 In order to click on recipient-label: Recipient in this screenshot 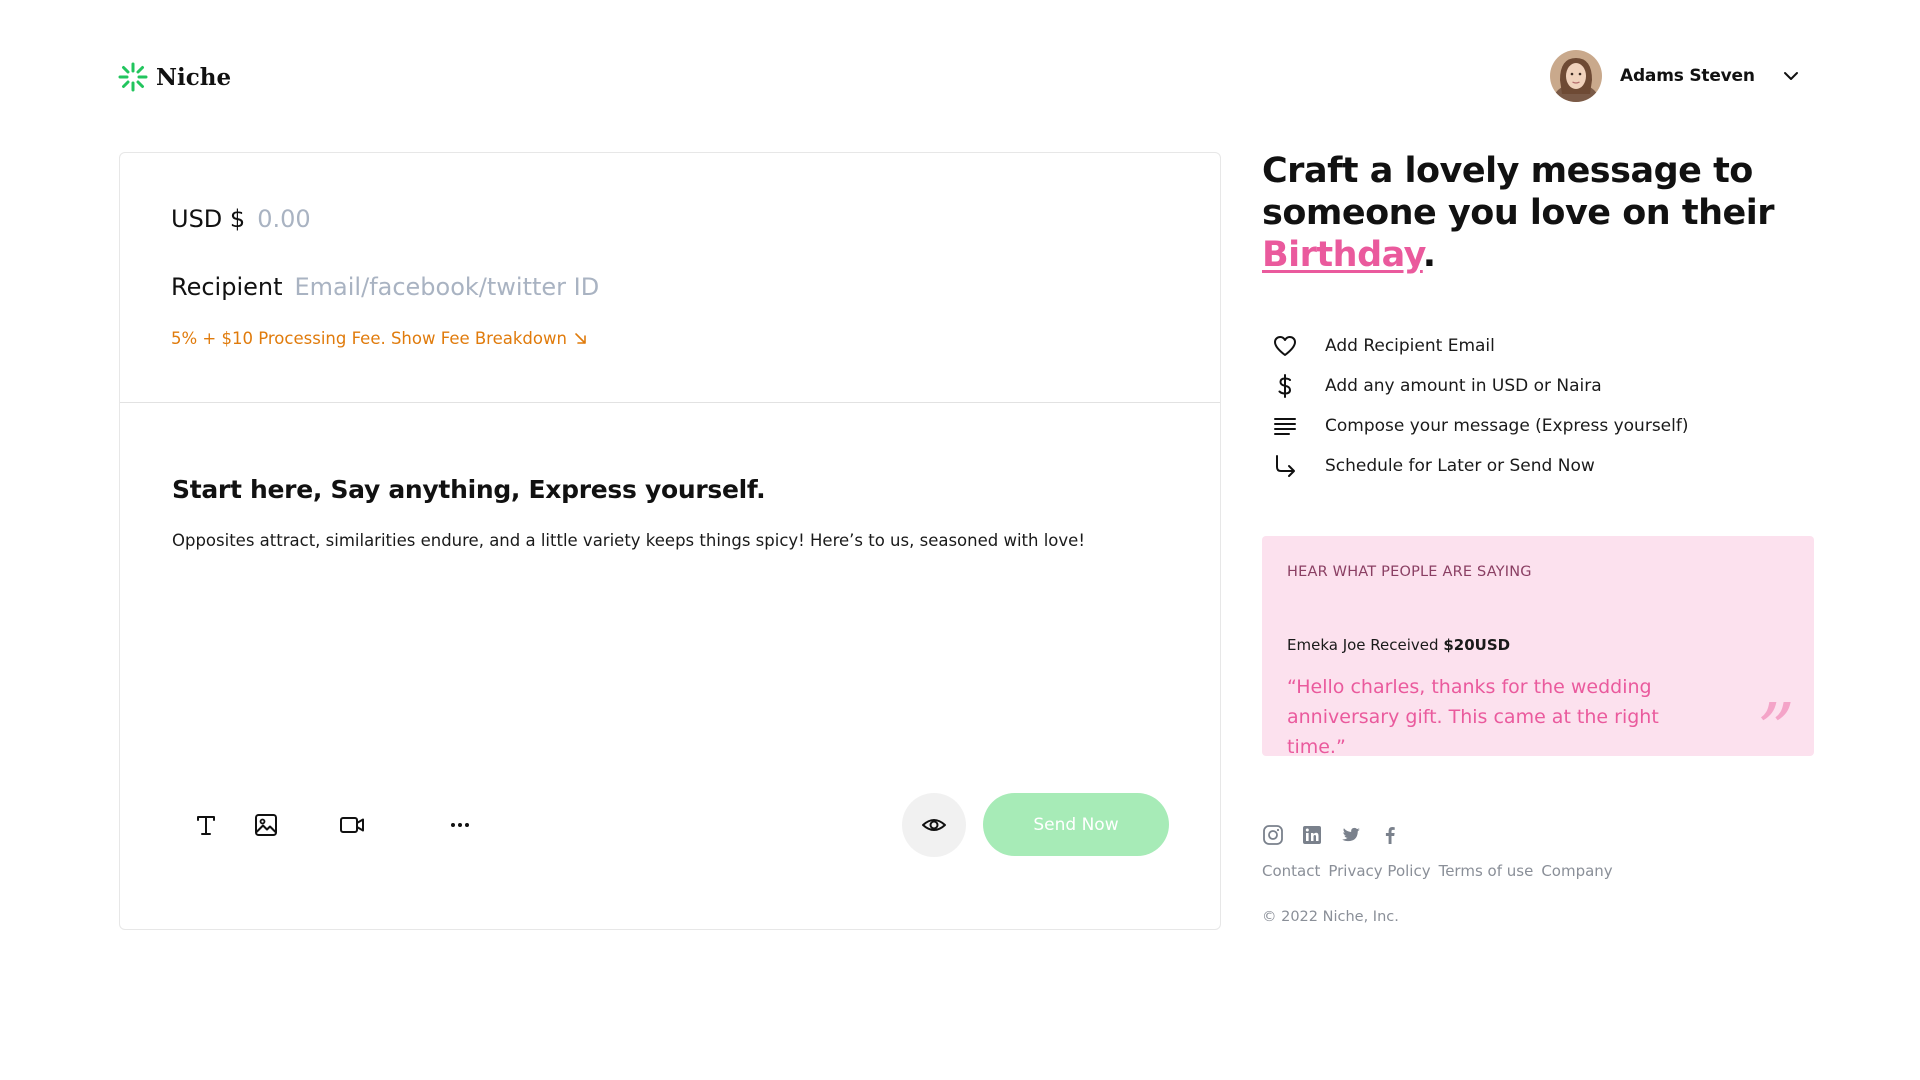, I will do `click(227, 287)`.